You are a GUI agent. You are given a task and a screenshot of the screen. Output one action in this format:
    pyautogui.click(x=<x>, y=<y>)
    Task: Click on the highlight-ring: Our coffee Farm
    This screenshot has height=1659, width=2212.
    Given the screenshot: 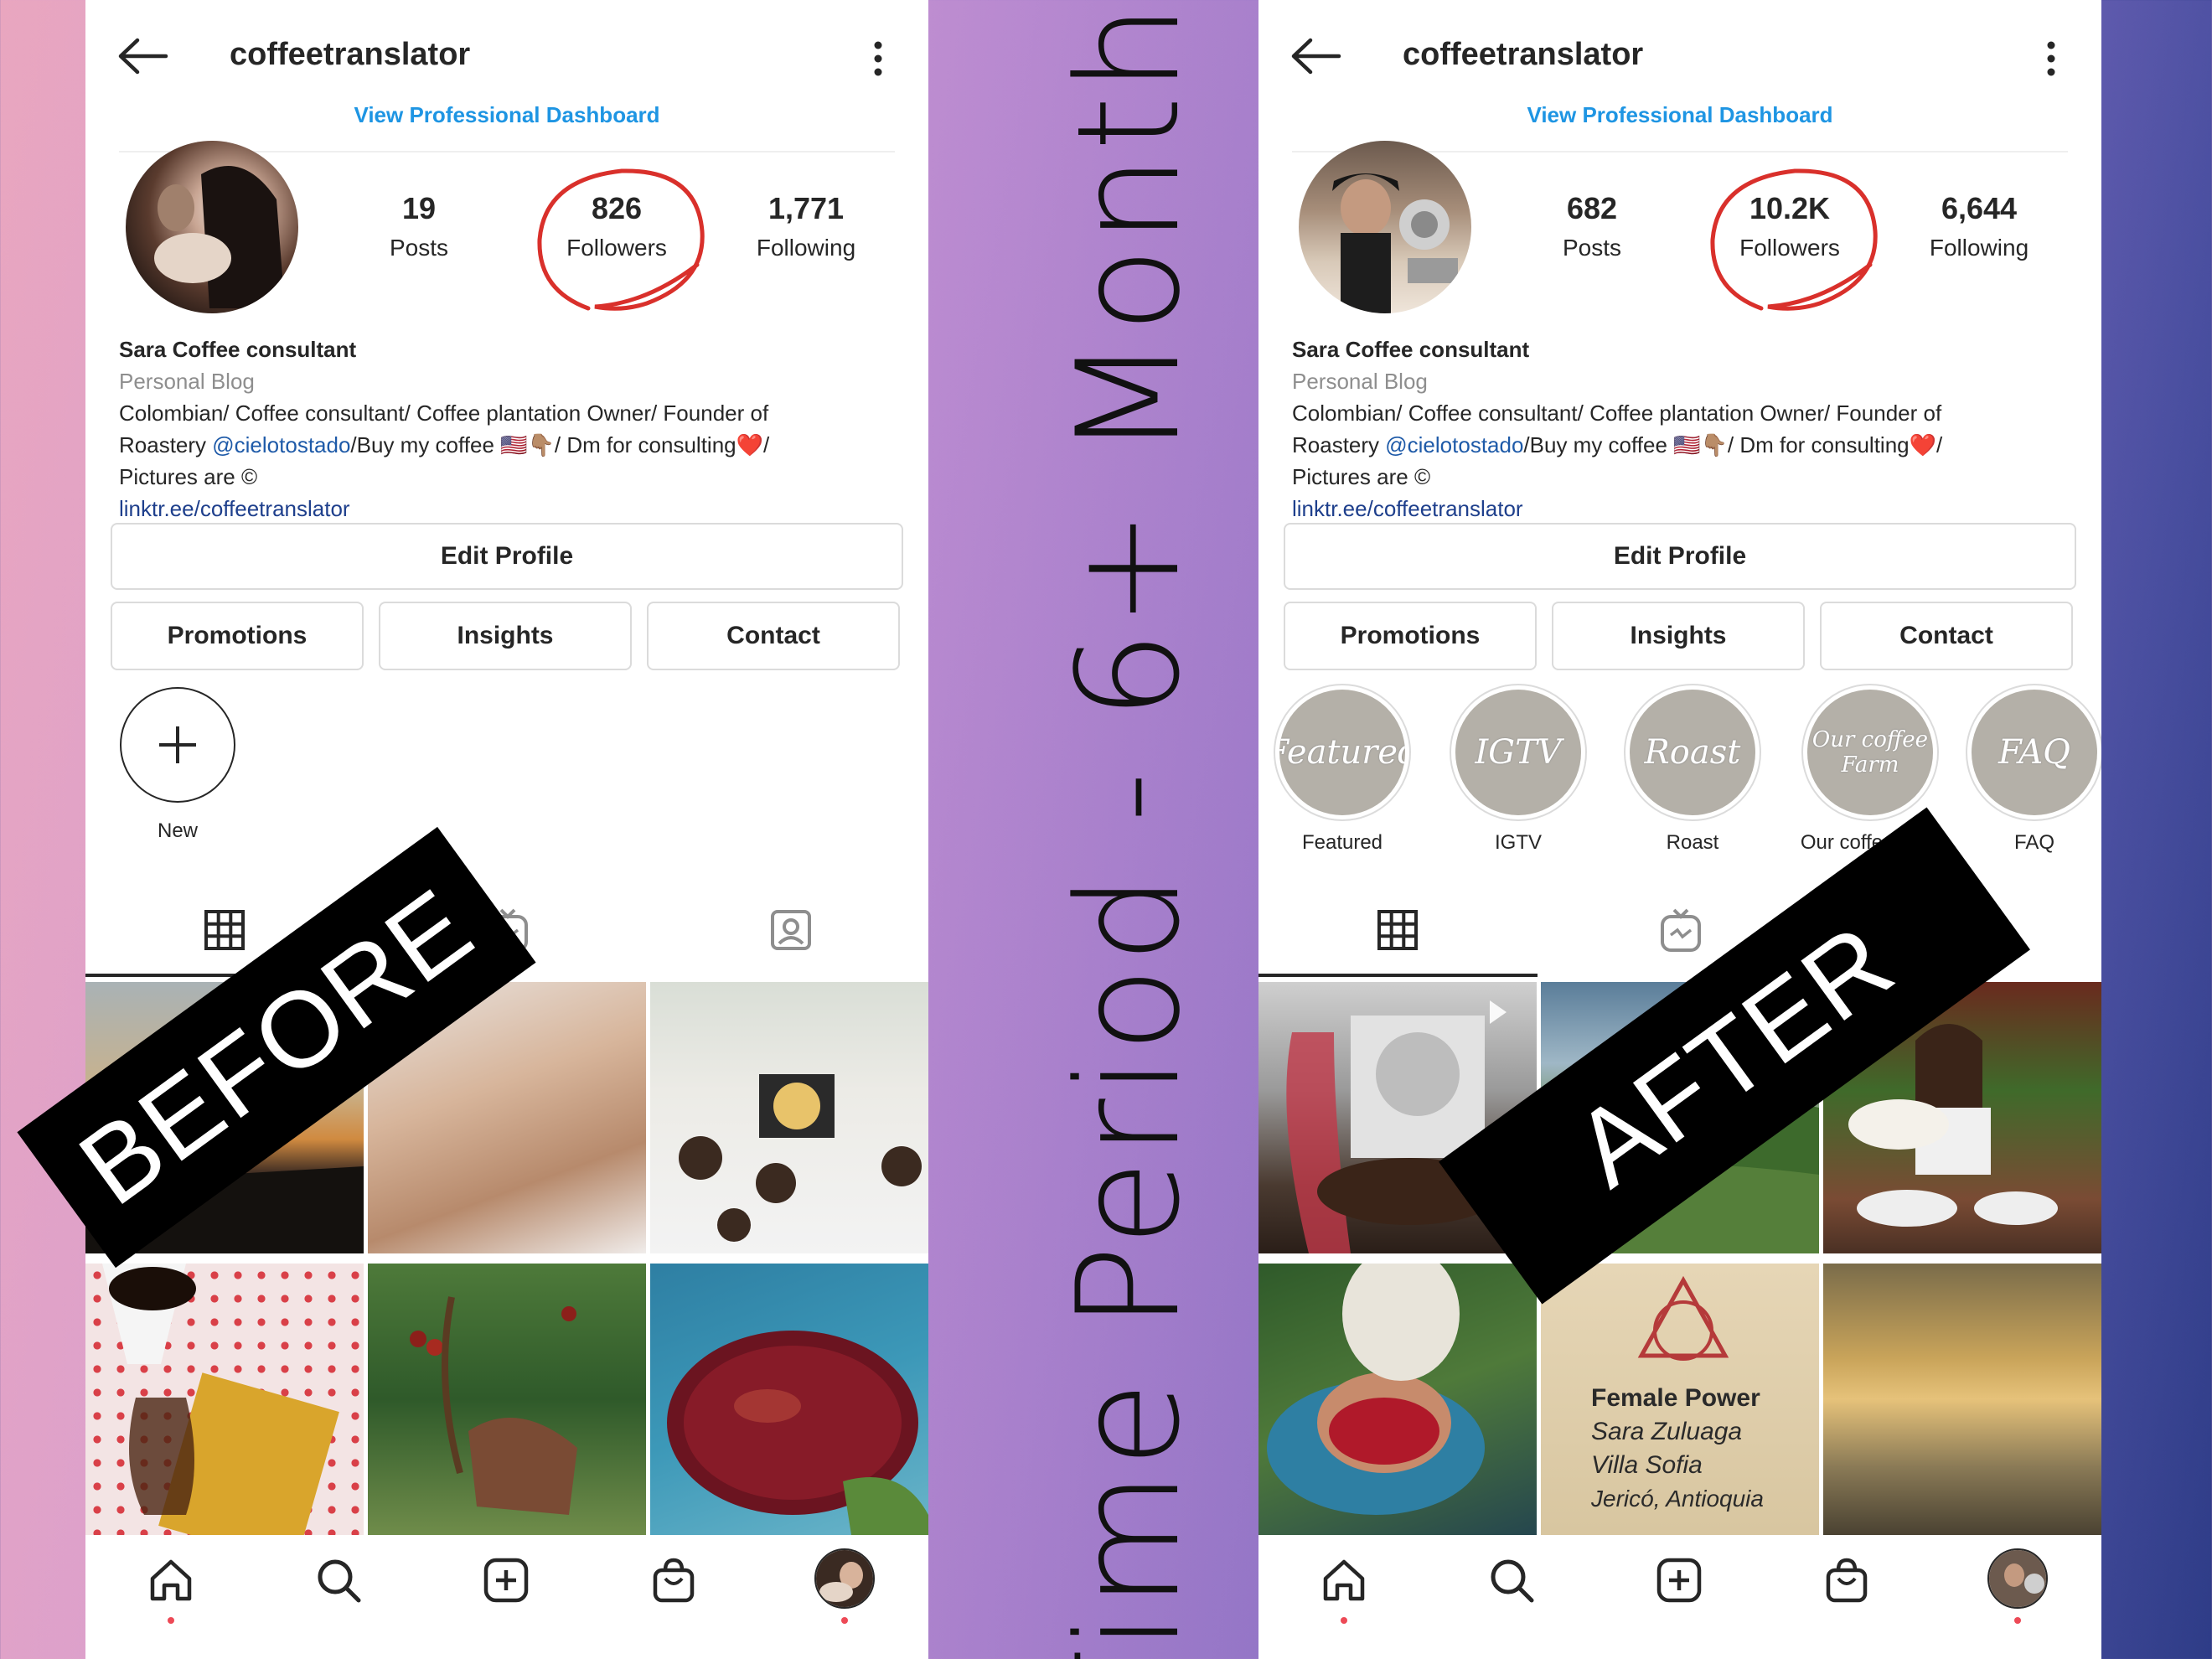 What is the action you would take?
    pyautogui.click(x=1870, y=752)
    